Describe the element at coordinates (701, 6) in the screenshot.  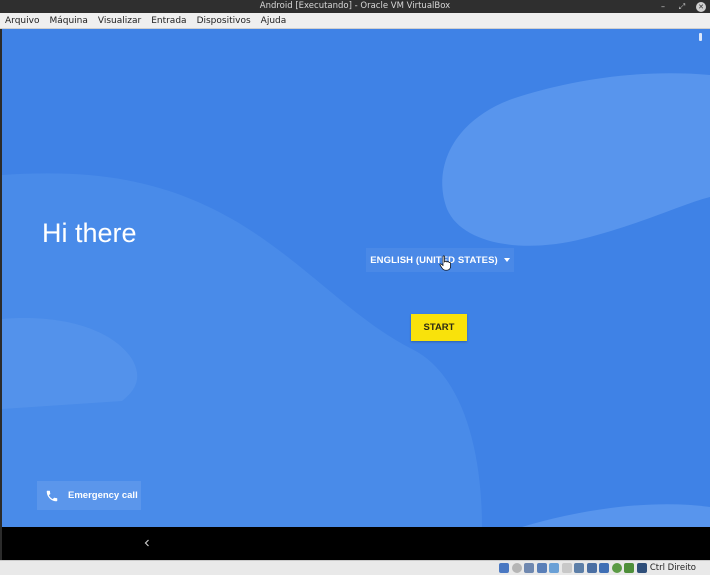
I see `close-button: ✕` at that location.